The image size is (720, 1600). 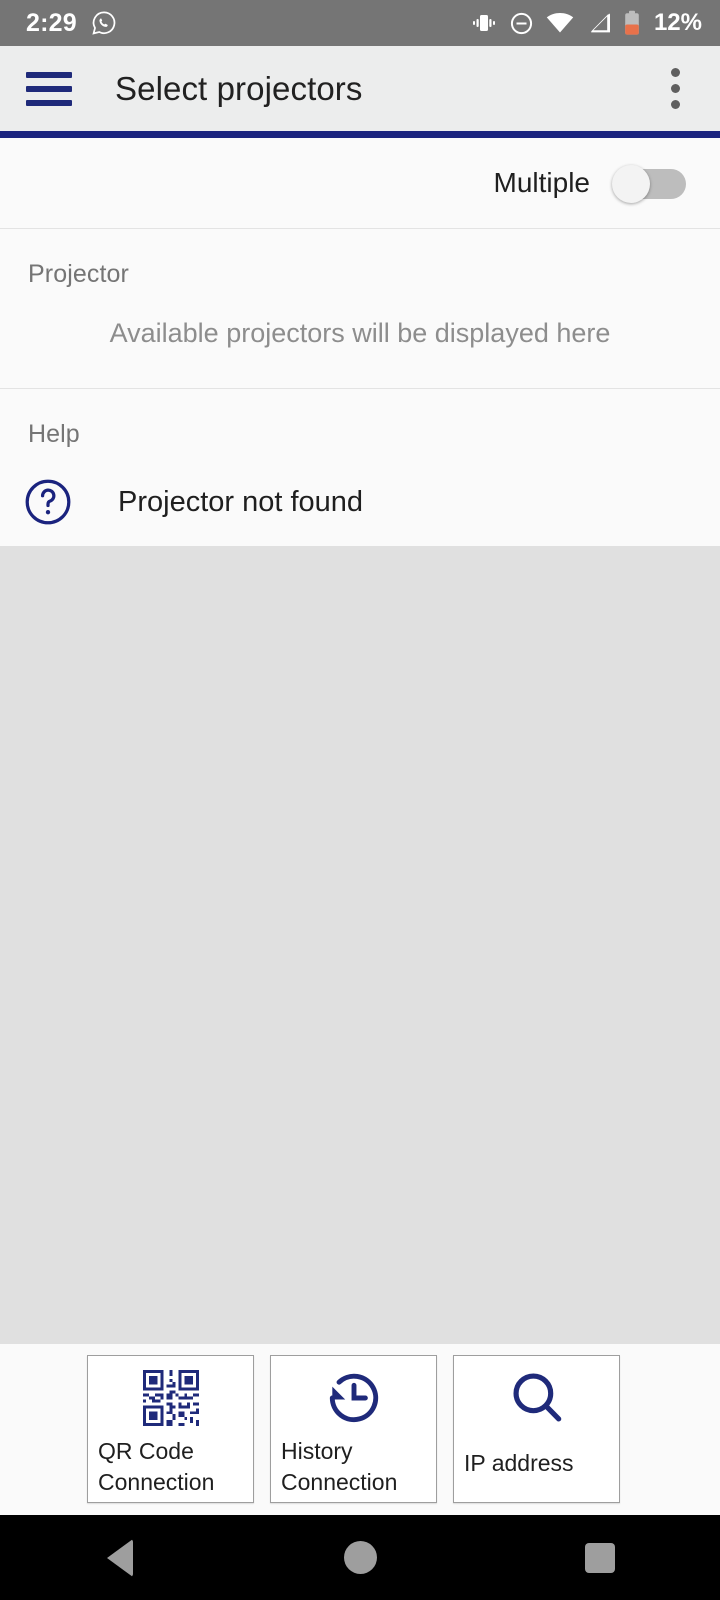 I want to click on status-bar-clock: 2:29, so click(x=51, y=22).